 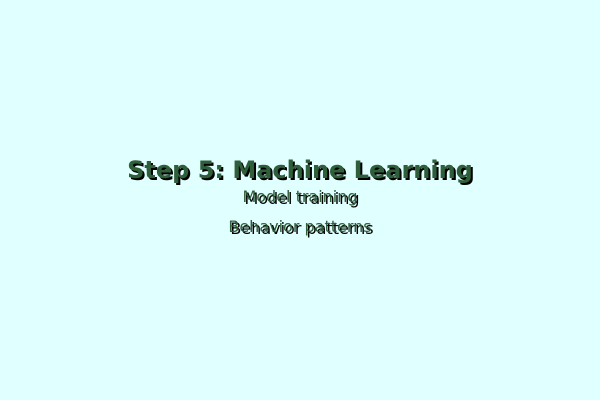 I want to click on step-title: Step 5: Machine Learning, so click(x=300, y=170).